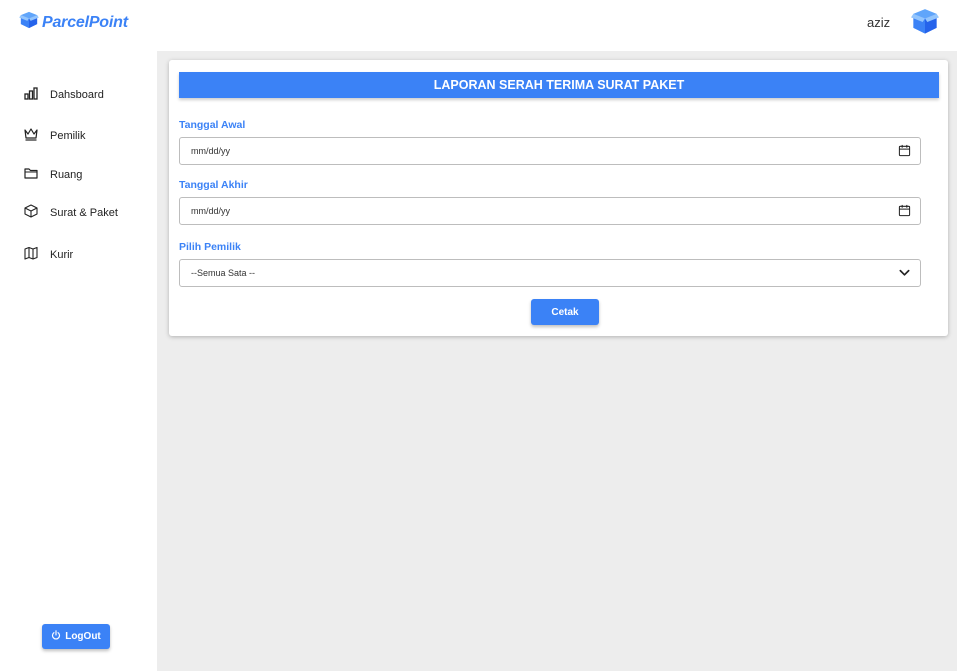  I want to click on folder-icon, so click(31, 174).